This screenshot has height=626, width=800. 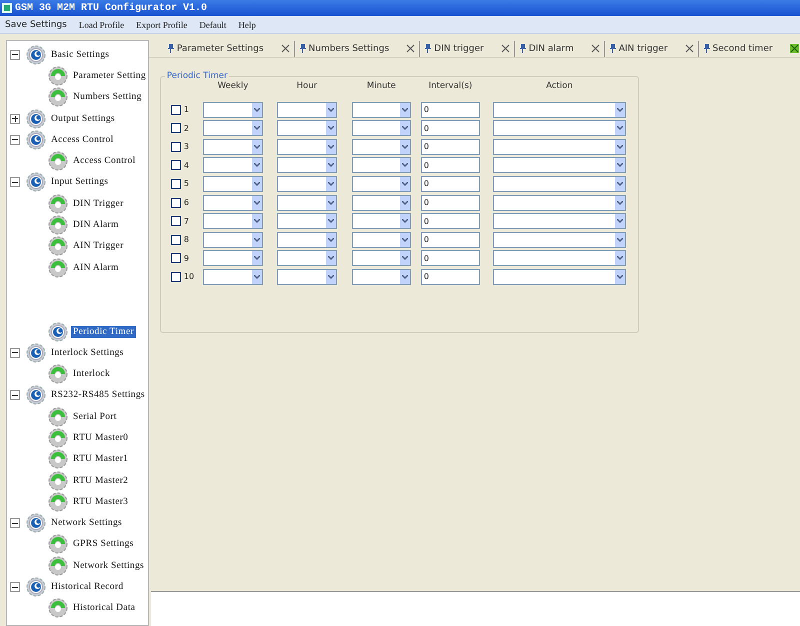 I want to click on menu-item: Save Settings, so click(x=36, y=25).